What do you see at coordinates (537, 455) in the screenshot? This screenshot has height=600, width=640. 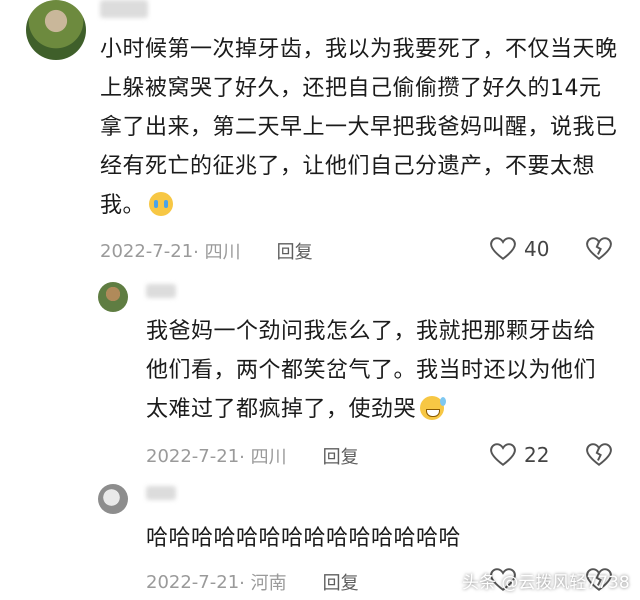 I see `like-count: 22` at bounding box center [537, 455].